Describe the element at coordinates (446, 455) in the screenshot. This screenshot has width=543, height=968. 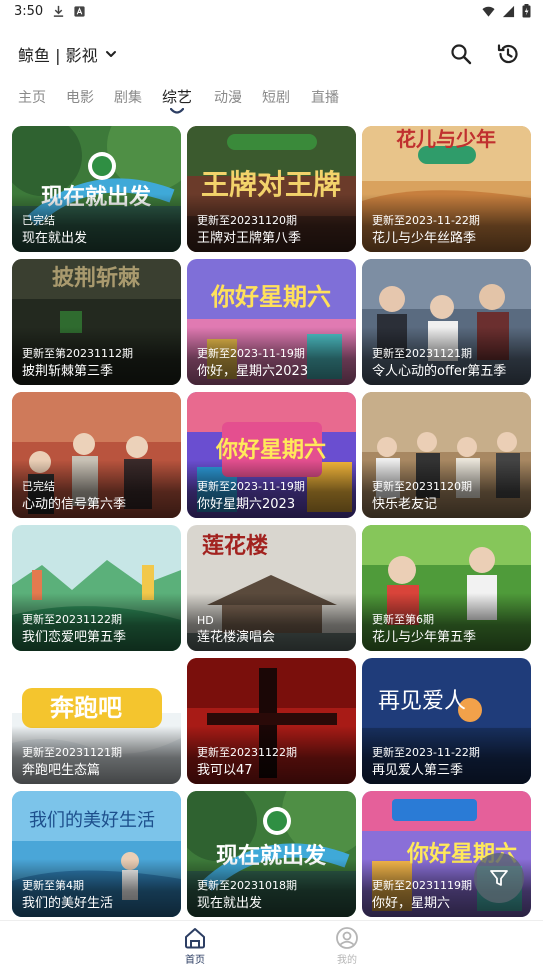
I see `show-card: 更新至20231120期 快乐老友记` at that location.